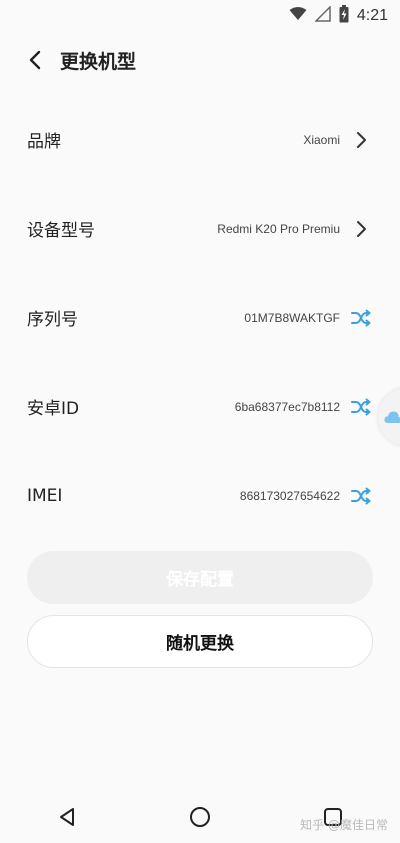 The width and height of the screenshot is (400, 843). I want to click on back-chevron-icon, so click(35, 60).